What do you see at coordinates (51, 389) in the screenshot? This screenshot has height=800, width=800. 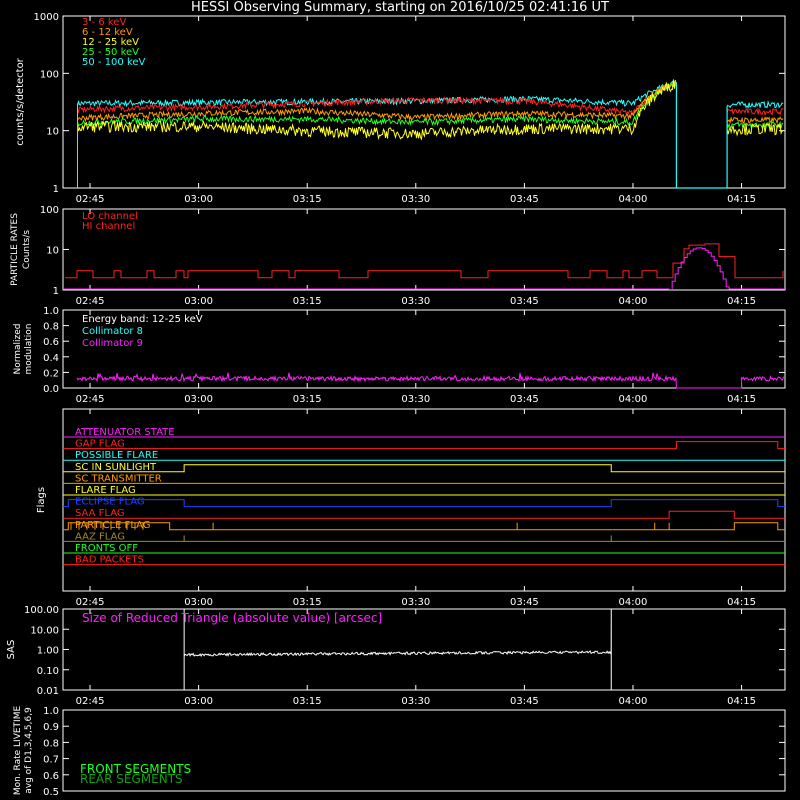 I see `modulation-ytick-label: 0.0` at bounding box center [51, 389].